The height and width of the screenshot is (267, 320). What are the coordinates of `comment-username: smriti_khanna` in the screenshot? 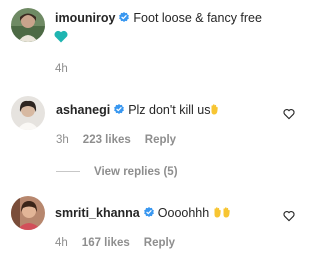 It's located at (97, 213).